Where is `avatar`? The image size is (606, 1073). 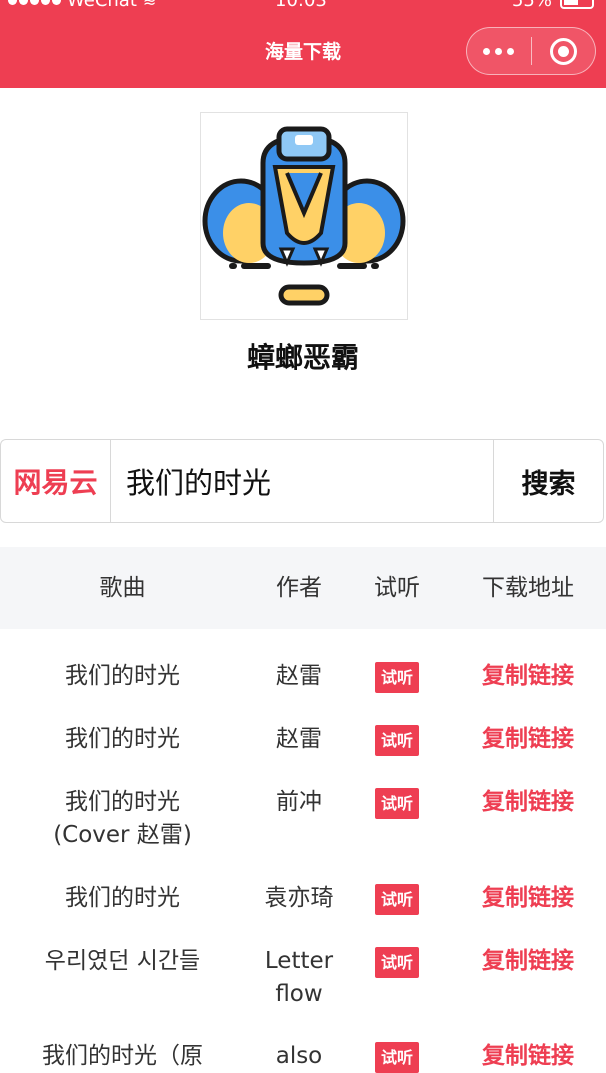 avatar is located at coordinates (304, 216).